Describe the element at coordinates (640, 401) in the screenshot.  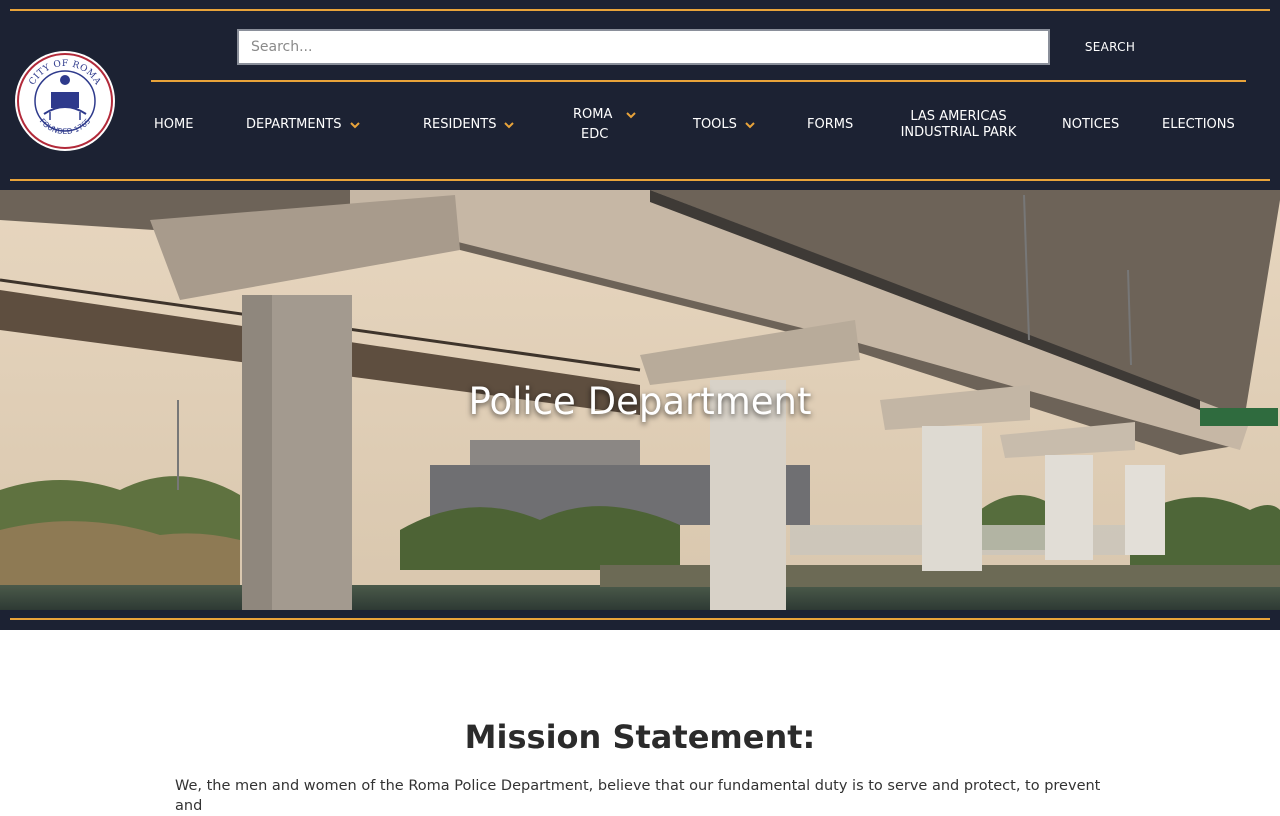
I see `hero-title: Police Department` at that location.